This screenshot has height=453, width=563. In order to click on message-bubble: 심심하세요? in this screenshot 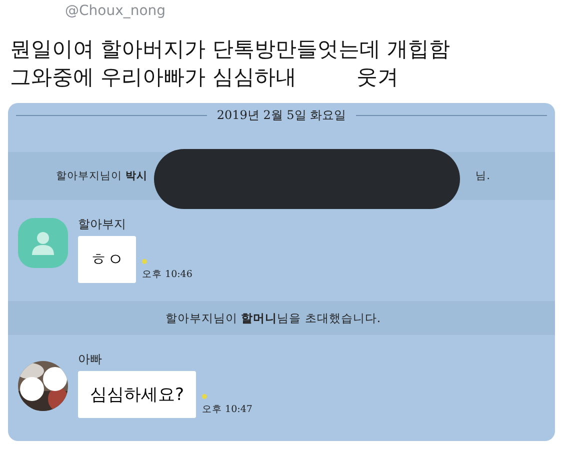, I will do `click(137, 394)`.